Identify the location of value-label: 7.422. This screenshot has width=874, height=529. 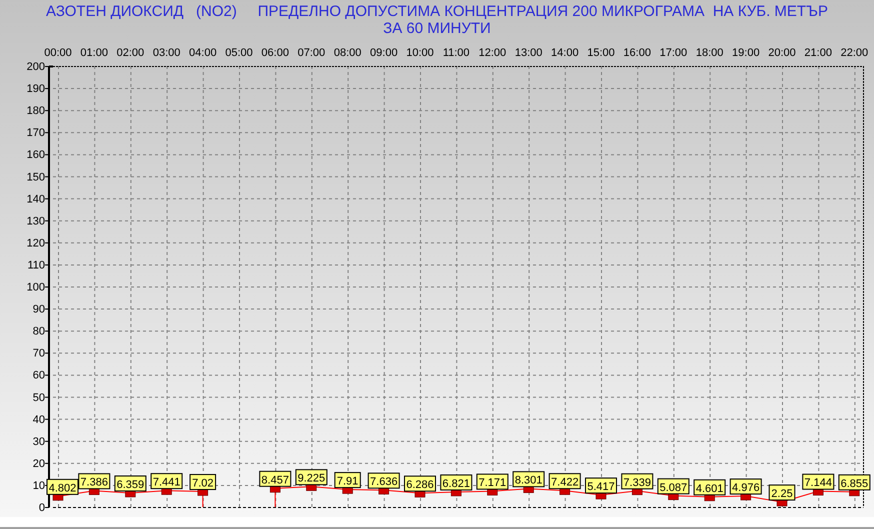
(564, 481).